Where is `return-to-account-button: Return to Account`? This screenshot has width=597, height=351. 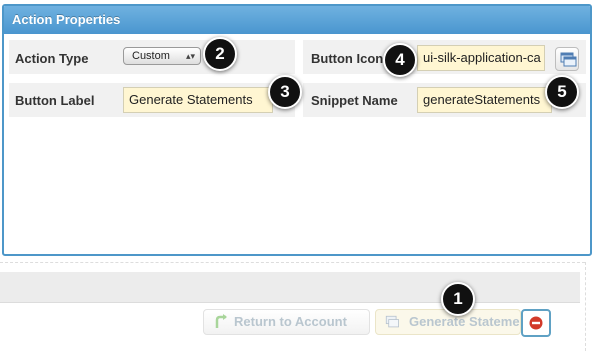
return-to-account-button: Return to Account is located at coordinates (286, 322).